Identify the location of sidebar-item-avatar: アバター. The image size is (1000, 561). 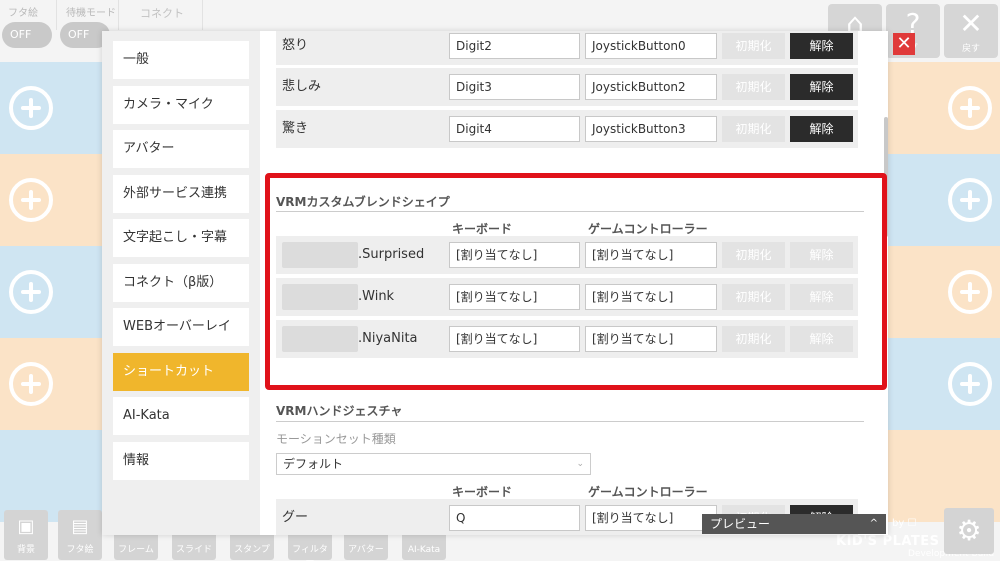
(181, 149).